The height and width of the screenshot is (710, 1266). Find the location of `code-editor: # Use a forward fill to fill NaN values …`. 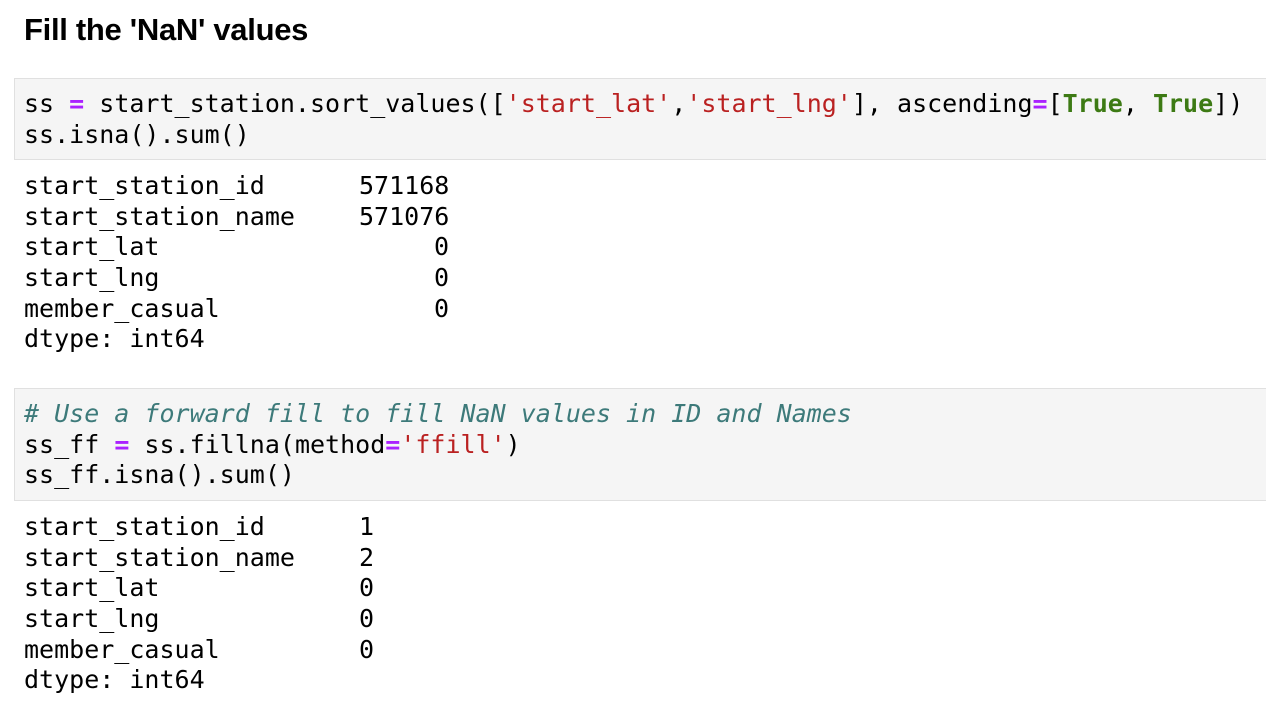

code-editor: # Use a forward fill to fill NaN values … is located at coordinates (438, 445).